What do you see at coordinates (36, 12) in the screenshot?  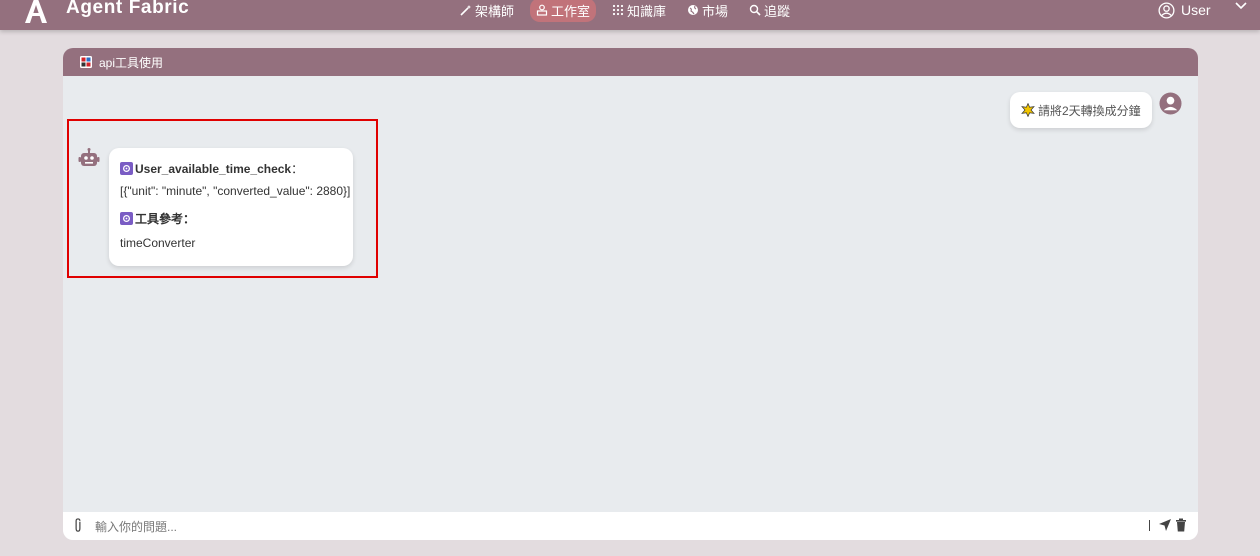 I see `app-logo-icon` at bounding box center [36, 12].